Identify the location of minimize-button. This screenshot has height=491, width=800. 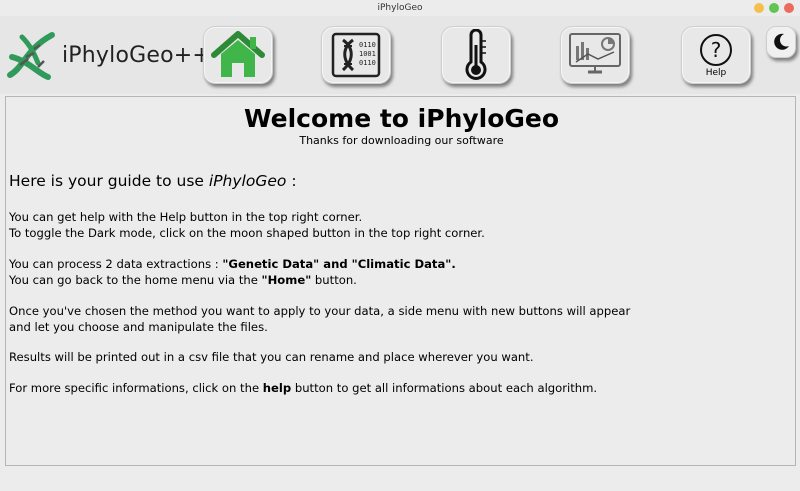
(759, 8).